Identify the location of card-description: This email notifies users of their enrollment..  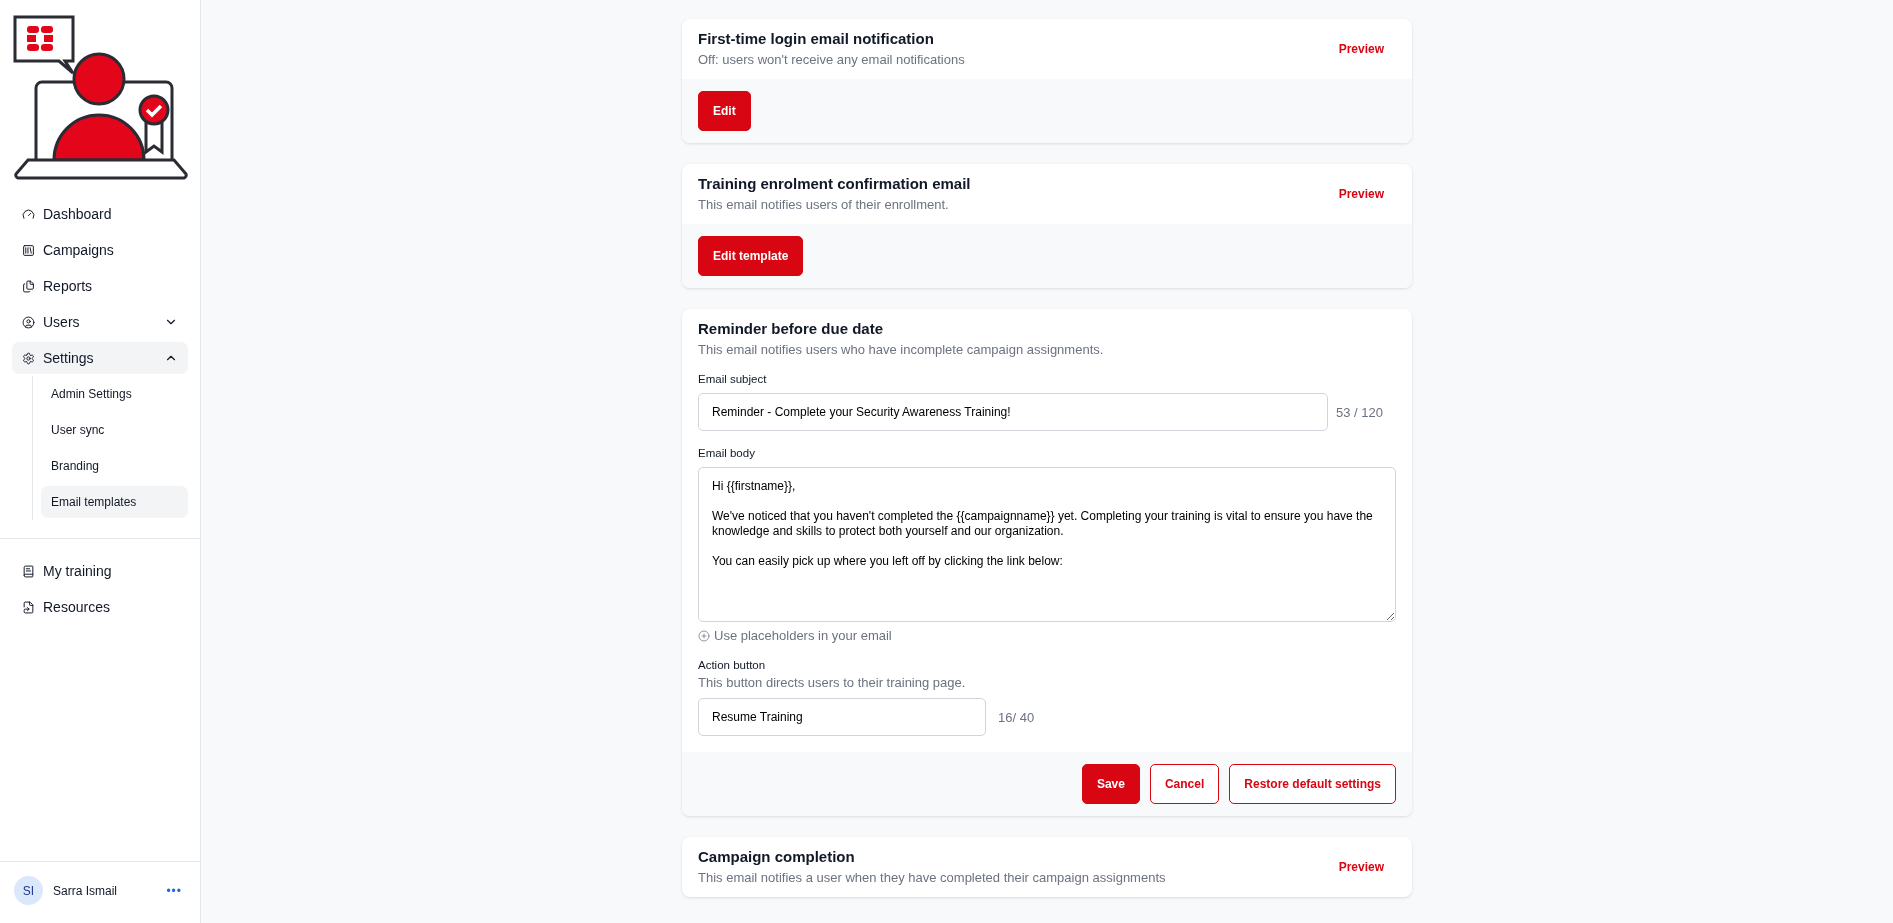
(824, 204).